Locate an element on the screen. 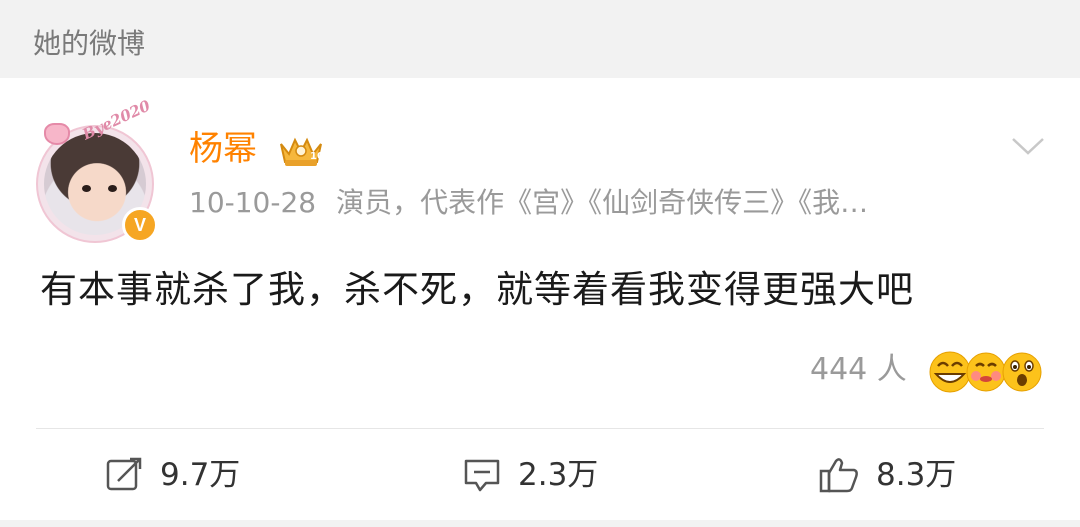  comment-button: 2.3万 is located at coordinates (530, 475).